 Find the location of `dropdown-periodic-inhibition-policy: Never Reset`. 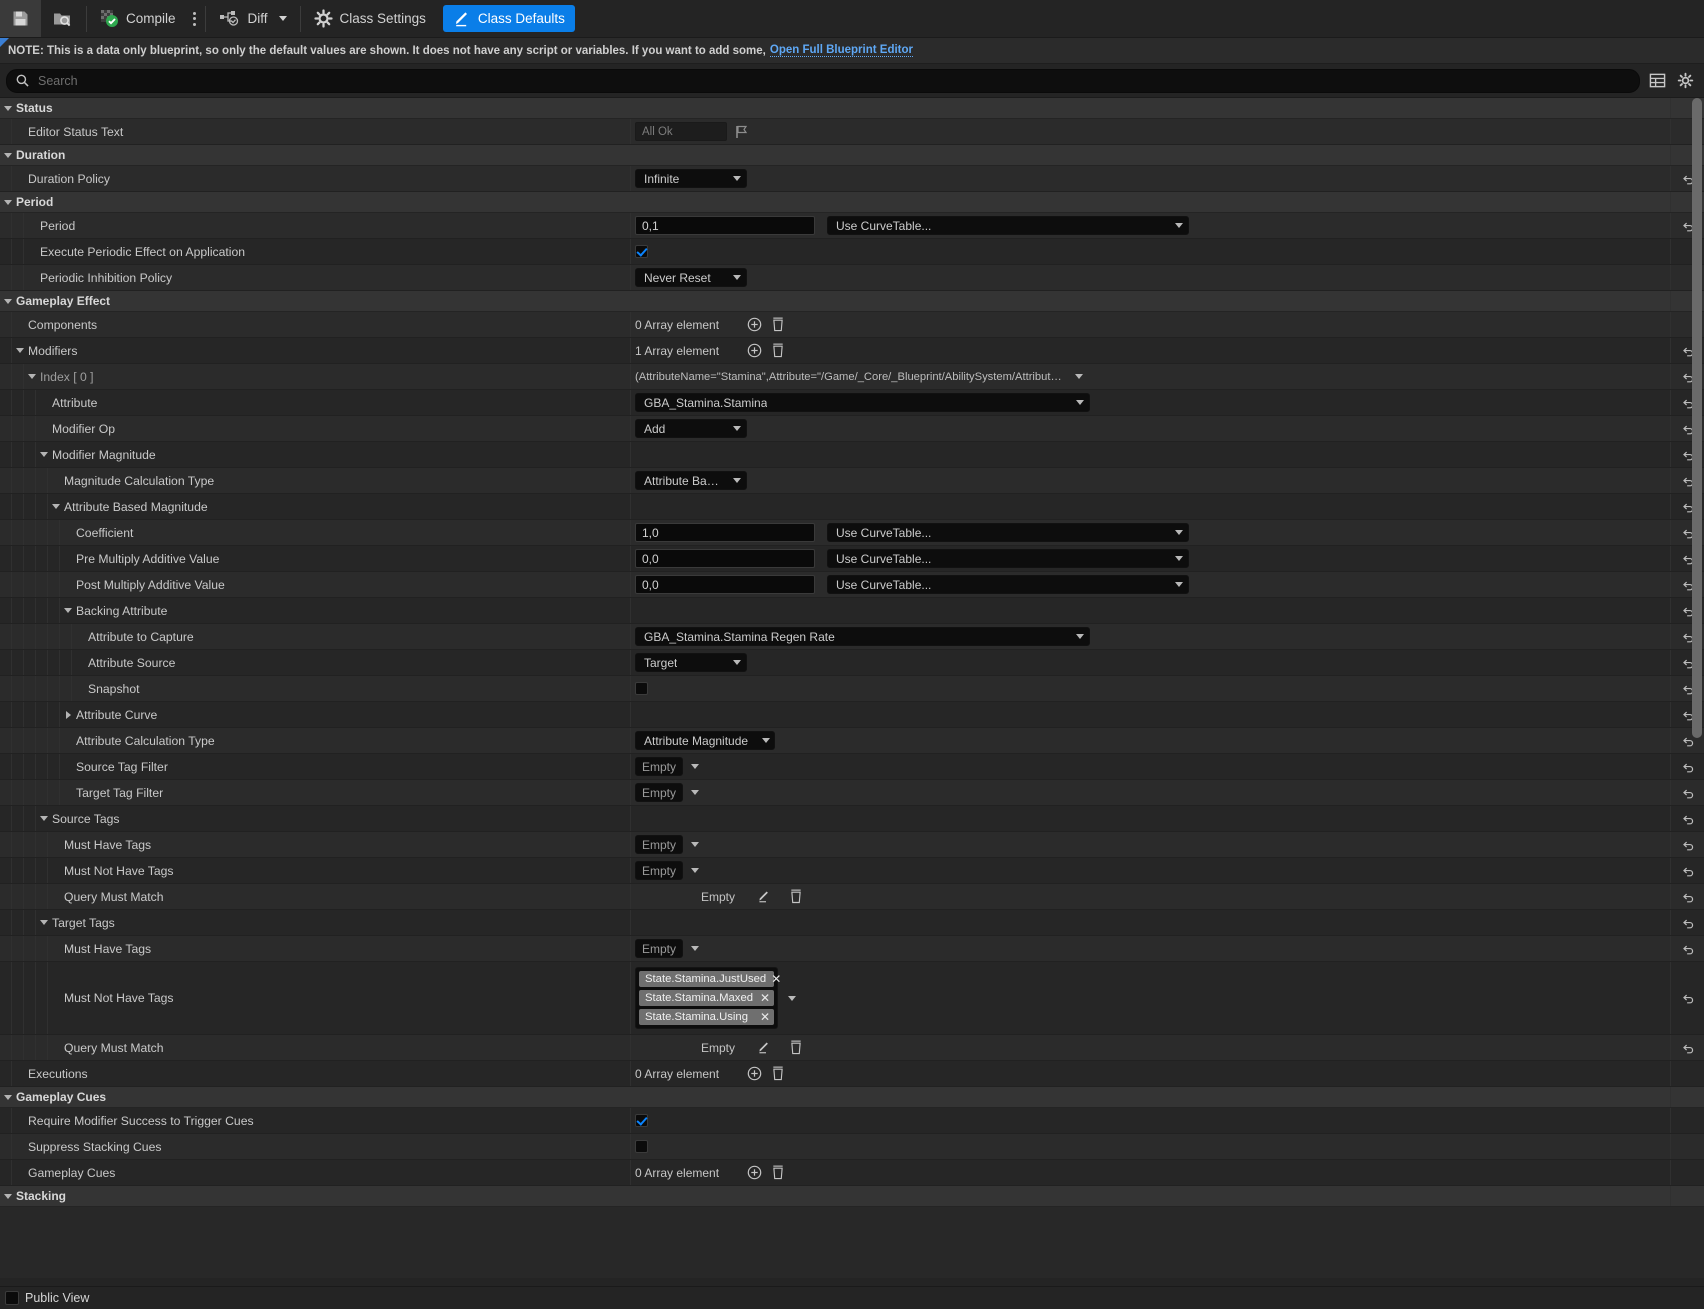

dropdown-periodic-inhibition-policy: Never Reset is located at coordinates (691, 277).